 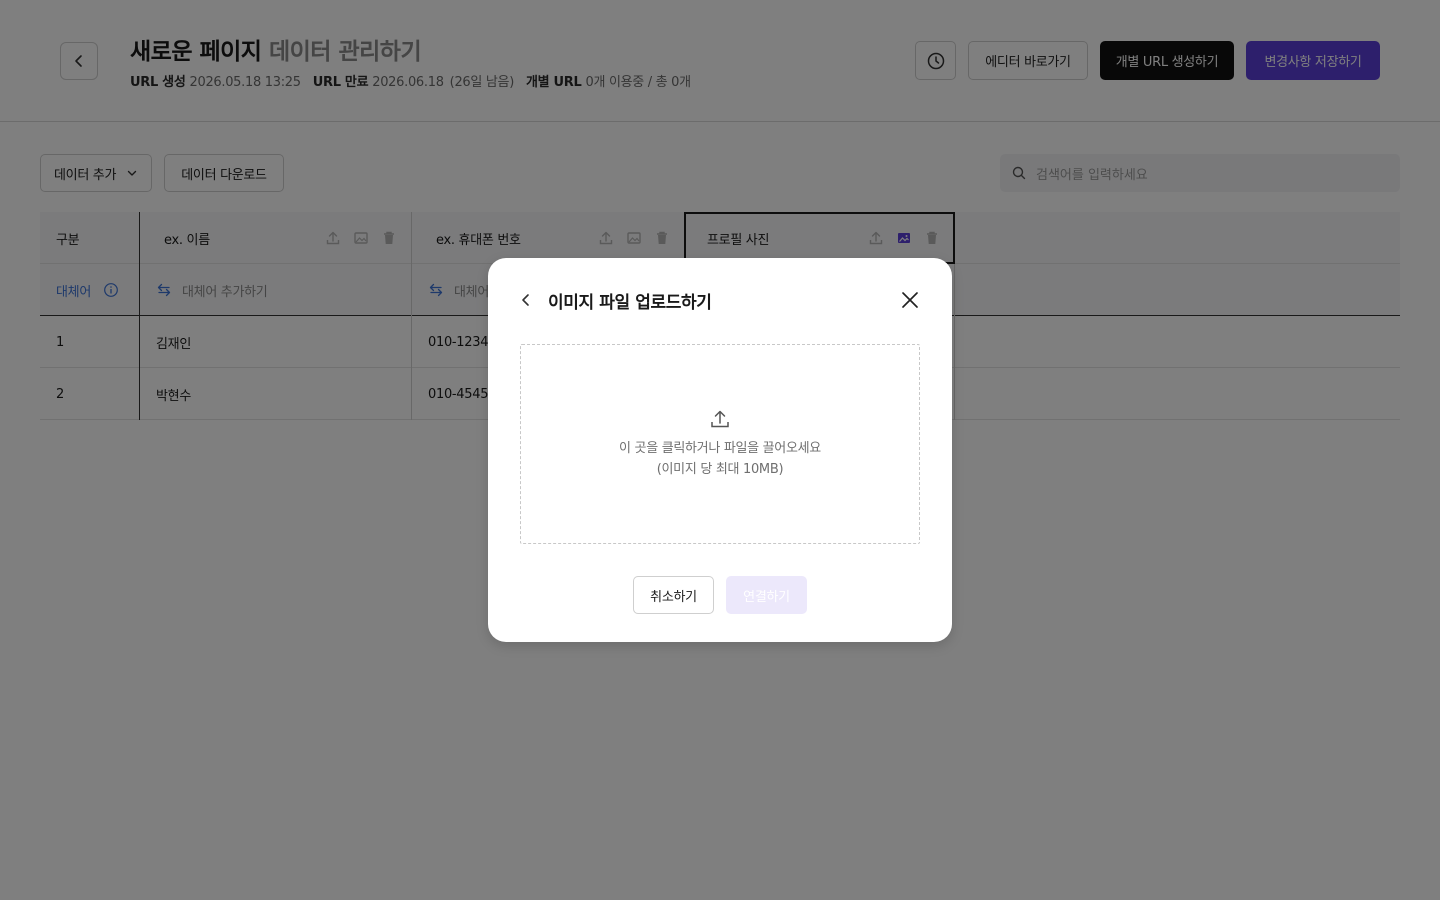 I want to click on close-icon, so click(x=910, y=300).